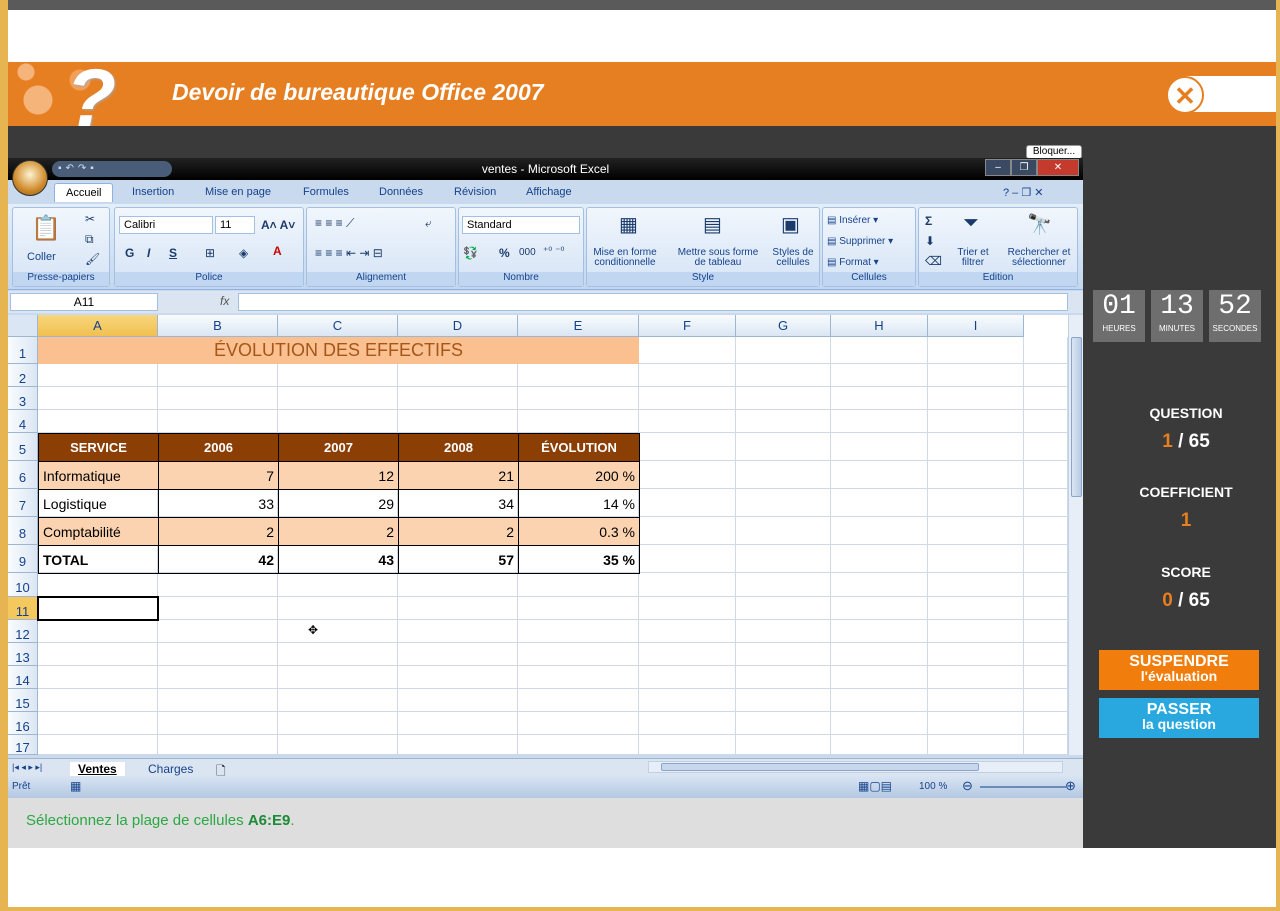  Describe the element at coordinates (879, 326) in the screenshot. I see `column-header: H` at that location.